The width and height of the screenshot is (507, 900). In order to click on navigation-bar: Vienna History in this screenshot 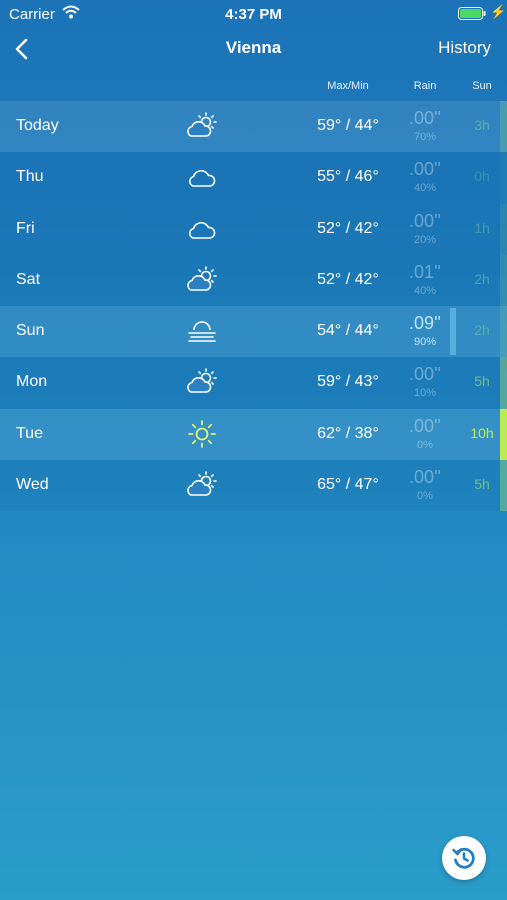, I will do `click(253, 50)`.